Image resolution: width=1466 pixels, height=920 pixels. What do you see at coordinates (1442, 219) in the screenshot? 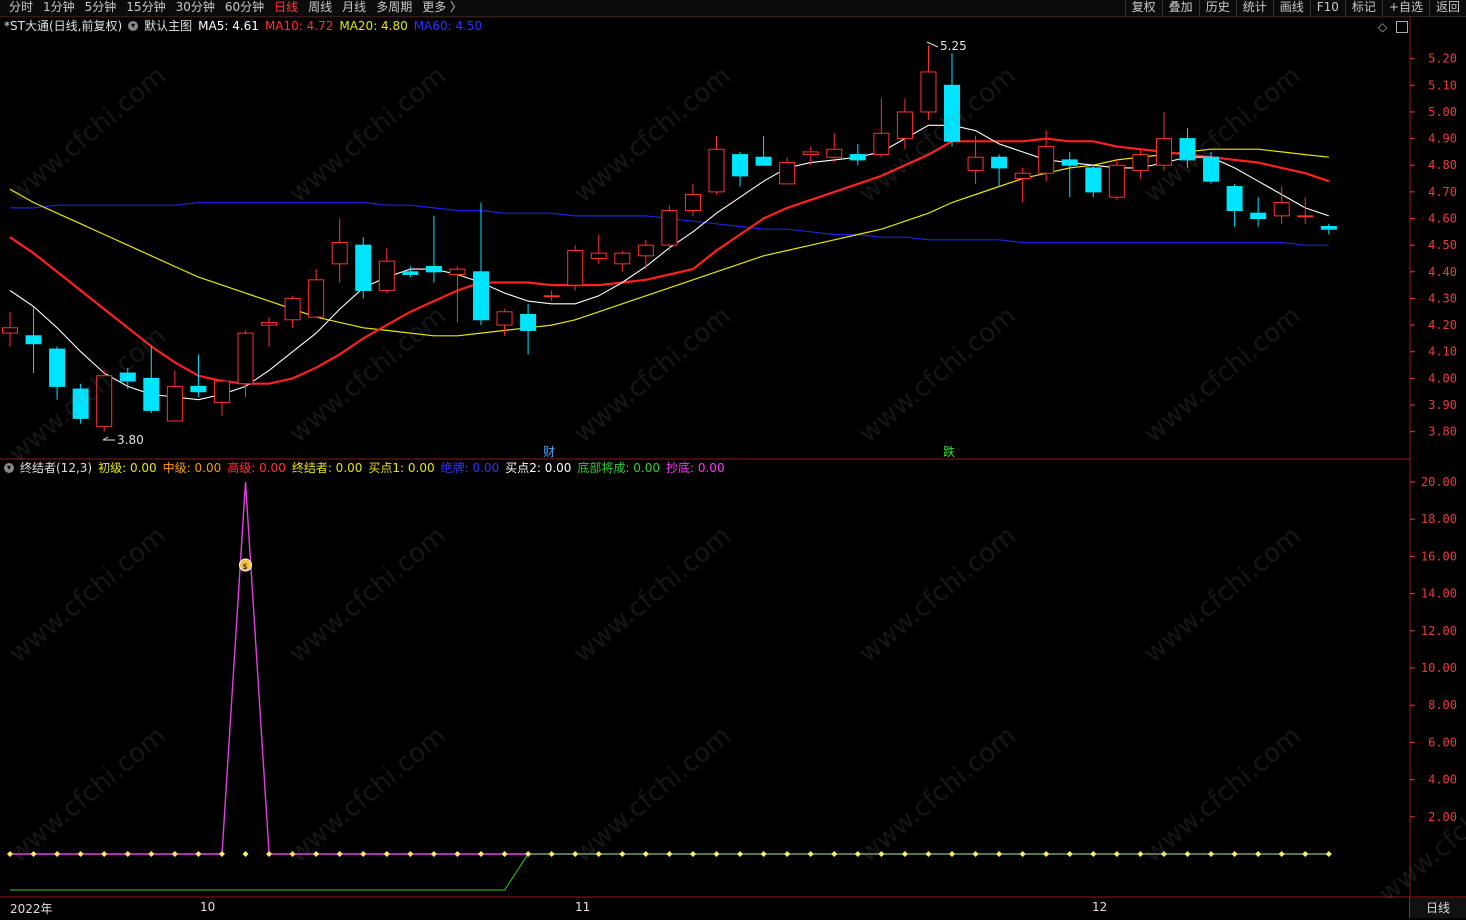
I see `y-tick-label: 4.60` at bounding box center [1442, 219].